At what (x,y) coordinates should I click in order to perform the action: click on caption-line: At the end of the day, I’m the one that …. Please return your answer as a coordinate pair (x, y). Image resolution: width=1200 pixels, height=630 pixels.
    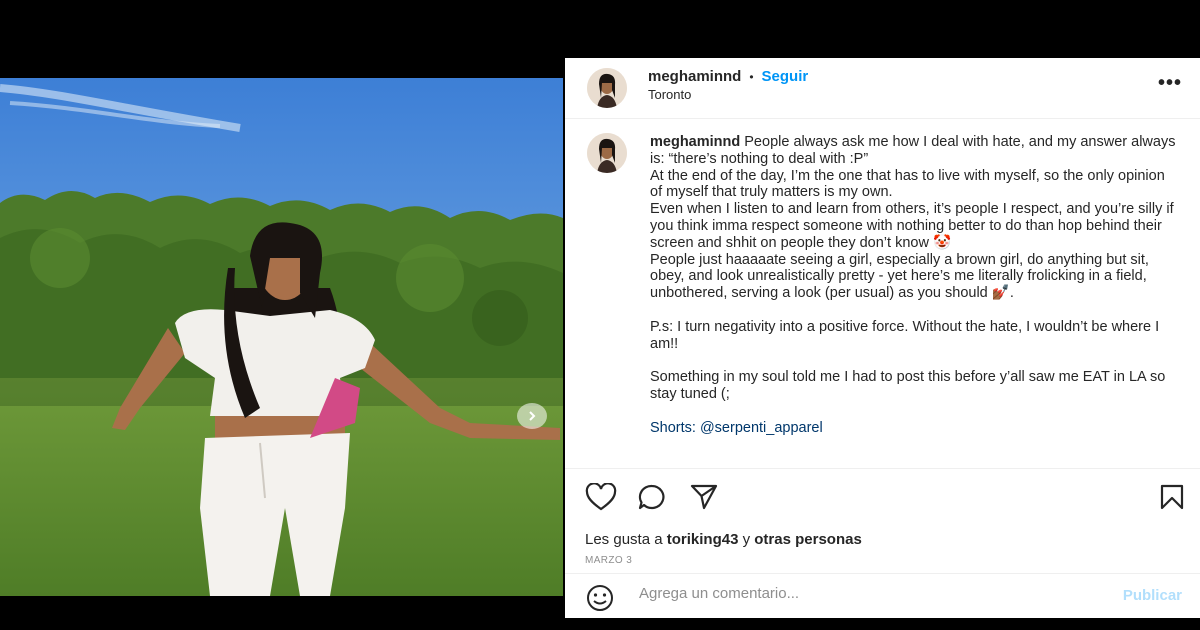
    Looking at the image, I should click on (907, 184).